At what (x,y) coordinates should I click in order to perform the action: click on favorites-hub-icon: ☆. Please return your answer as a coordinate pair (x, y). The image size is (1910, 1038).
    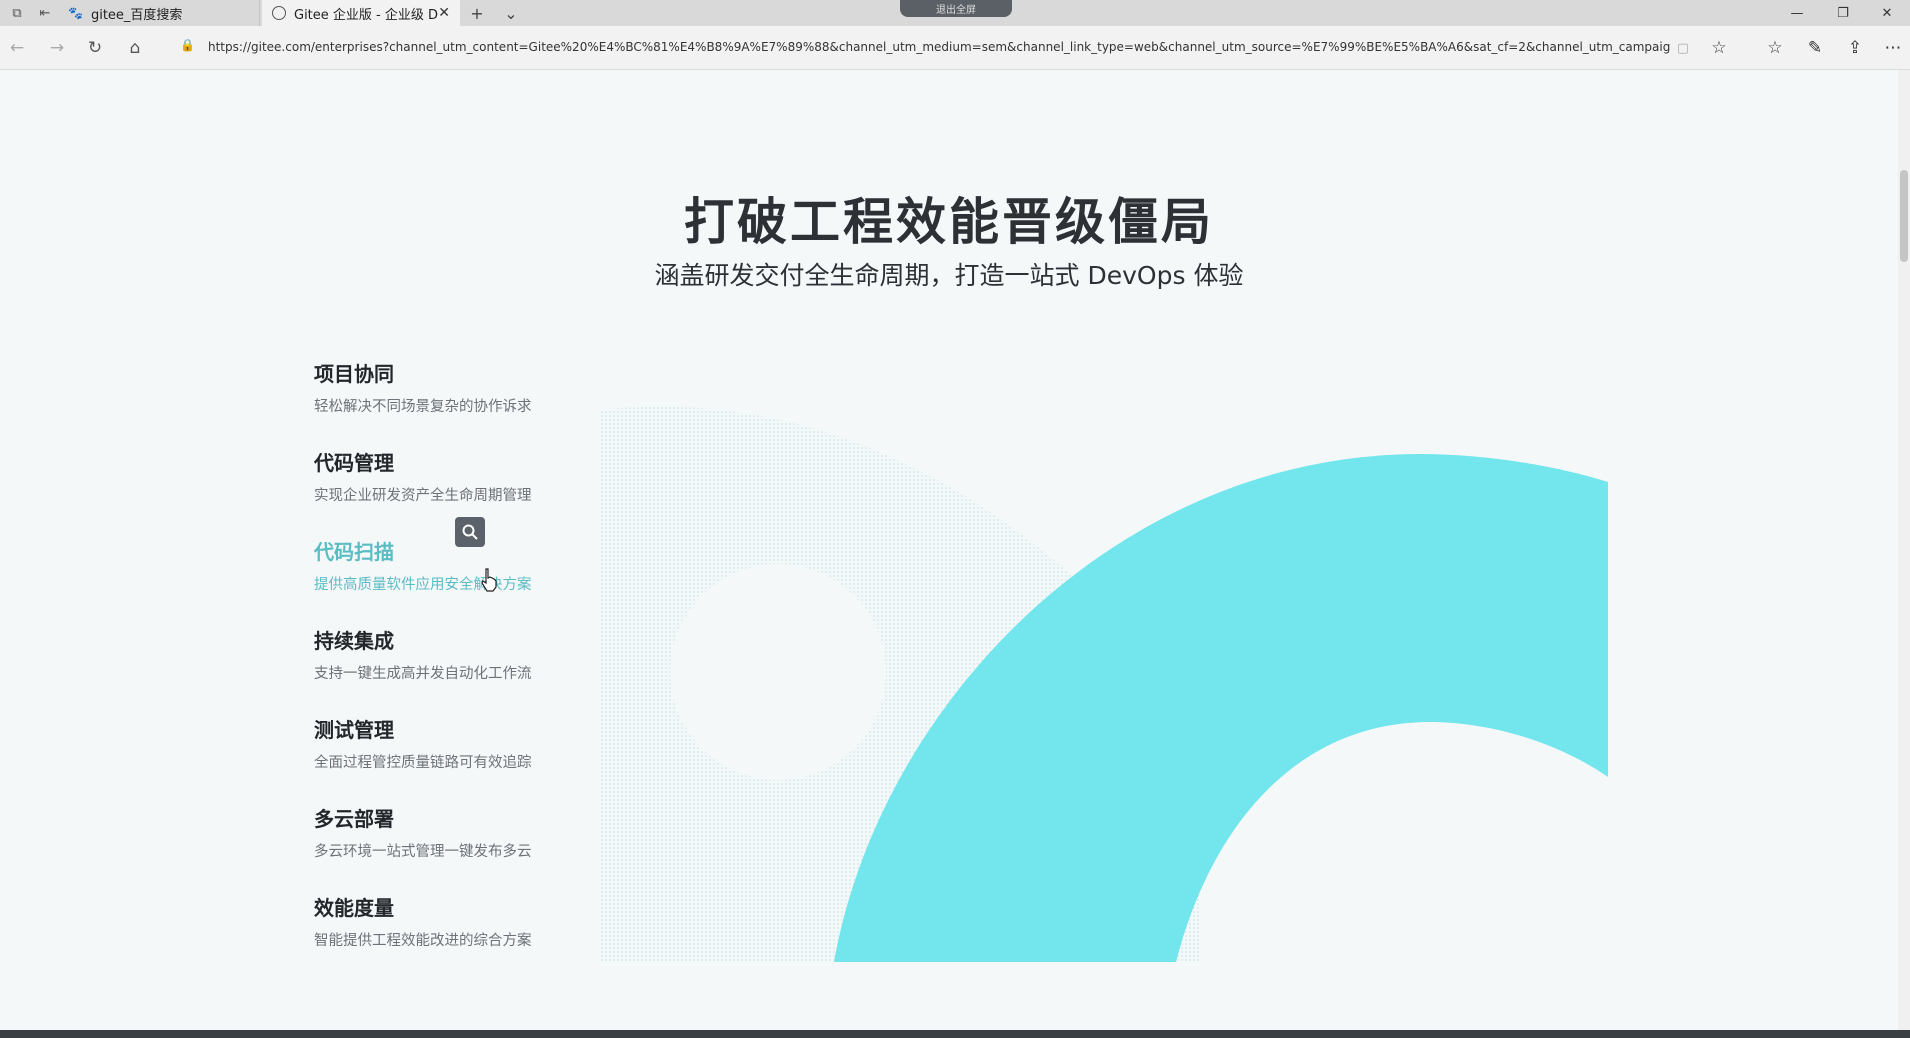
    Looking at the image, I should click on (1775, 48).